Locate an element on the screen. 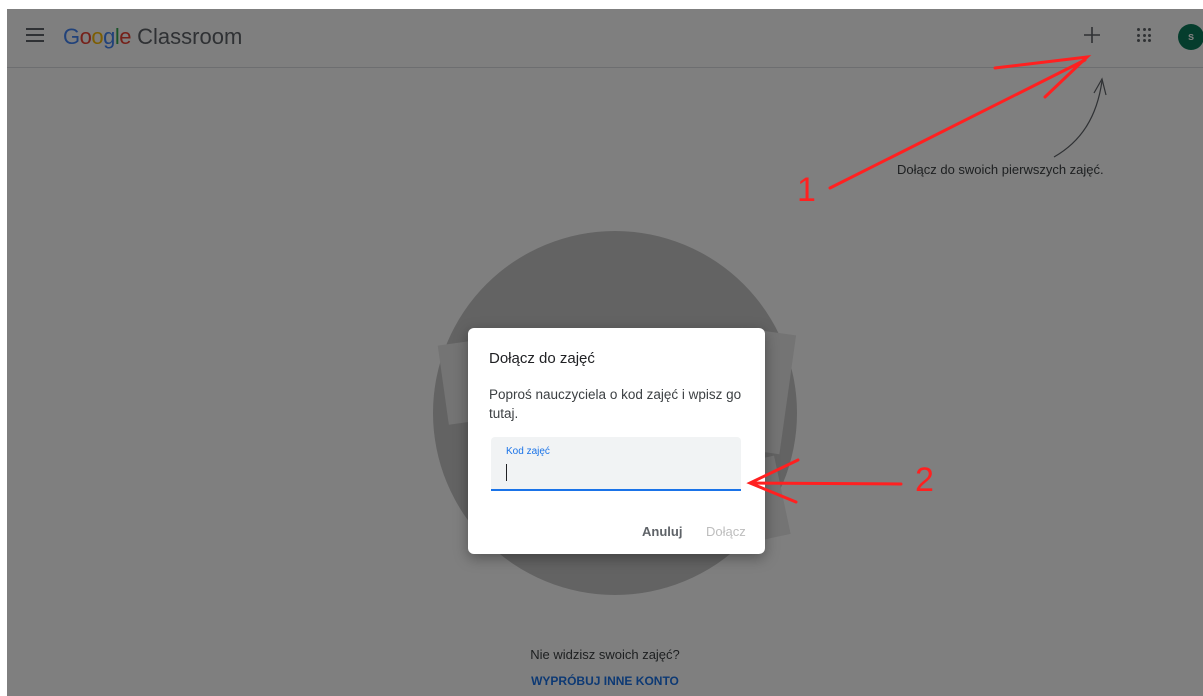 The width and height of the screenshot is (1203, 696). annotation-label-2: 2 is located at coordinates (924, 480).